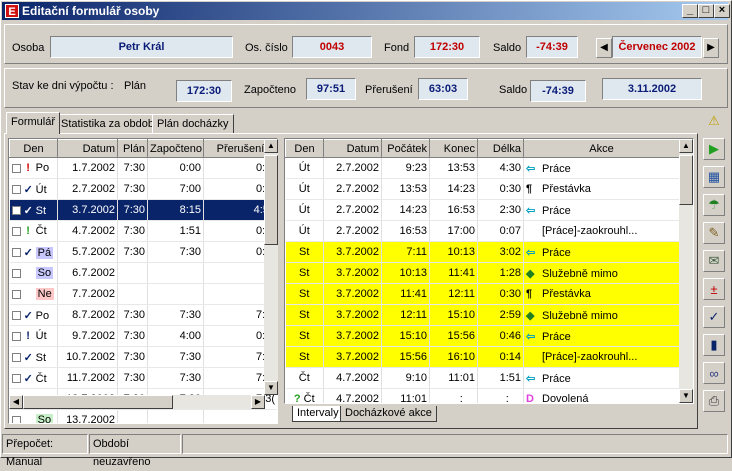  What do you see at coordinates (109, 124) in the screenshot?
I see `tab-statistika: Statistika za období` at bounding box center [109, 124].